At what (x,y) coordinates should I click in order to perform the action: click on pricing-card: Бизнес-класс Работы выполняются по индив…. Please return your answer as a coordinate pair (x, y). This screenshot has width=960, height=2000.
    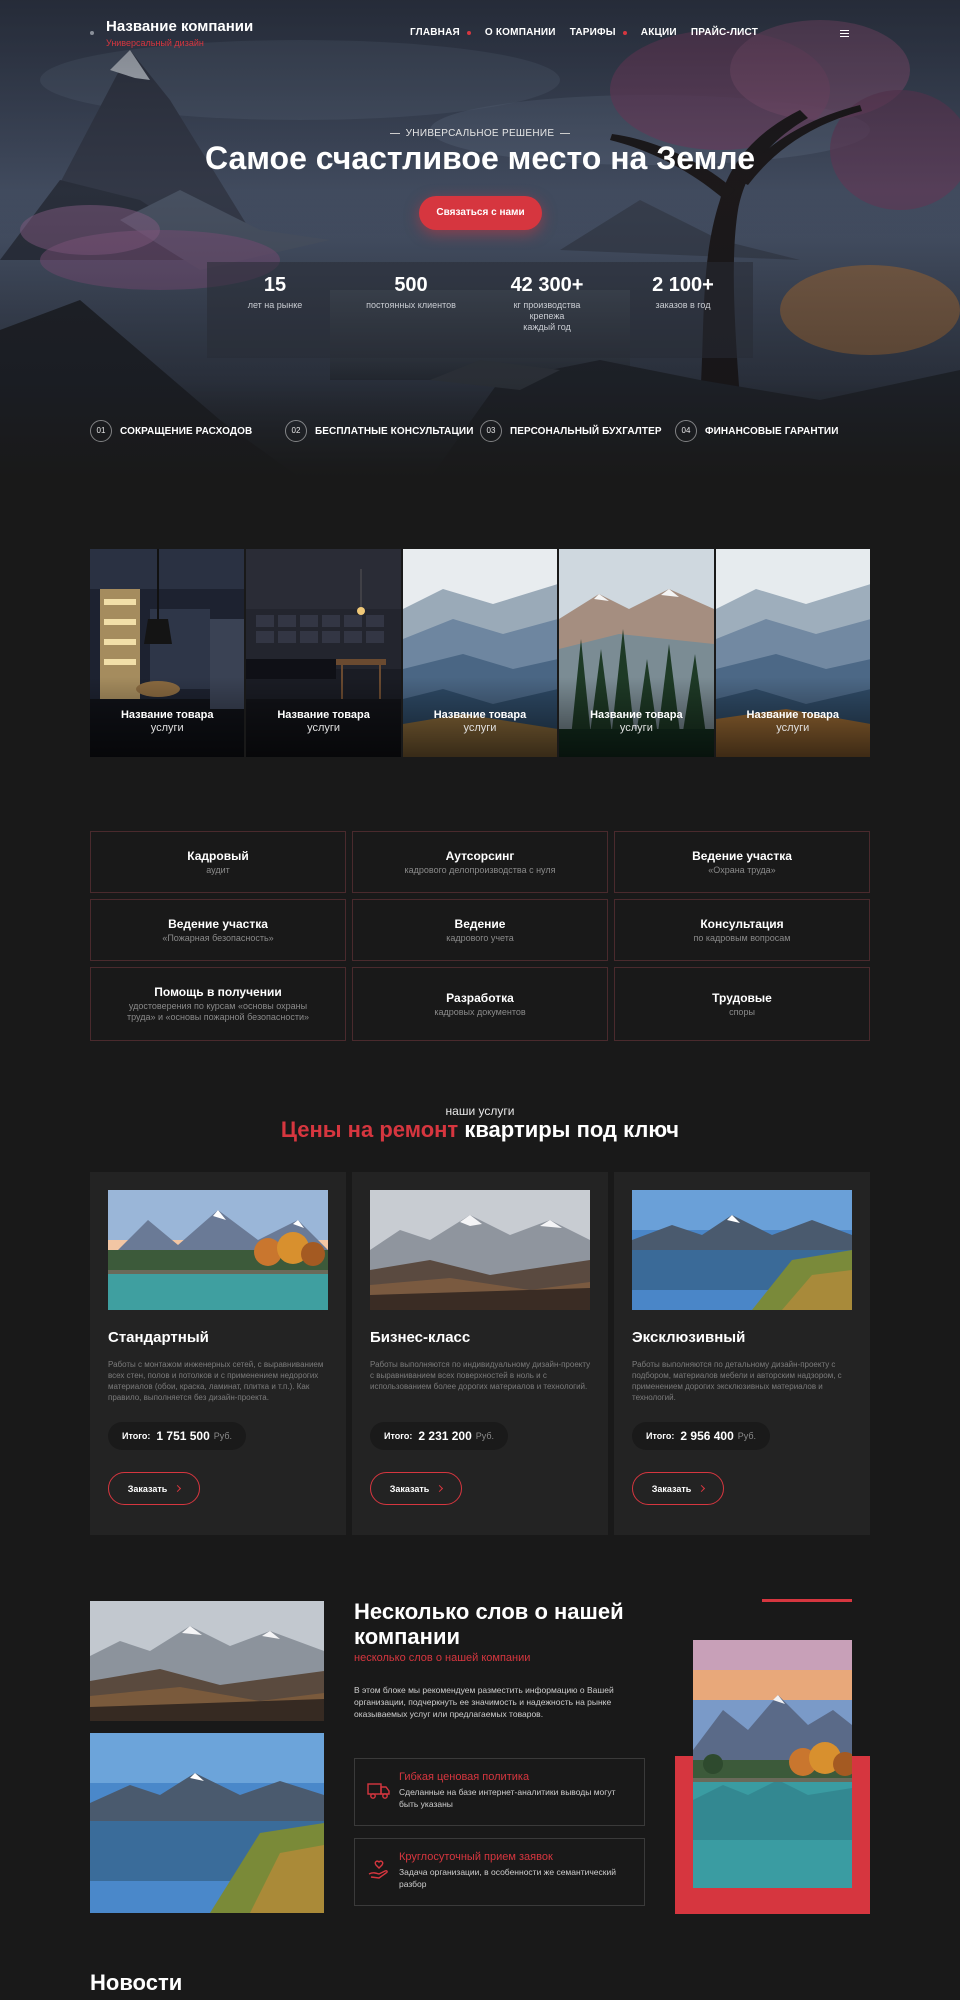
    Looking at the image, I should click on (480, 1353).